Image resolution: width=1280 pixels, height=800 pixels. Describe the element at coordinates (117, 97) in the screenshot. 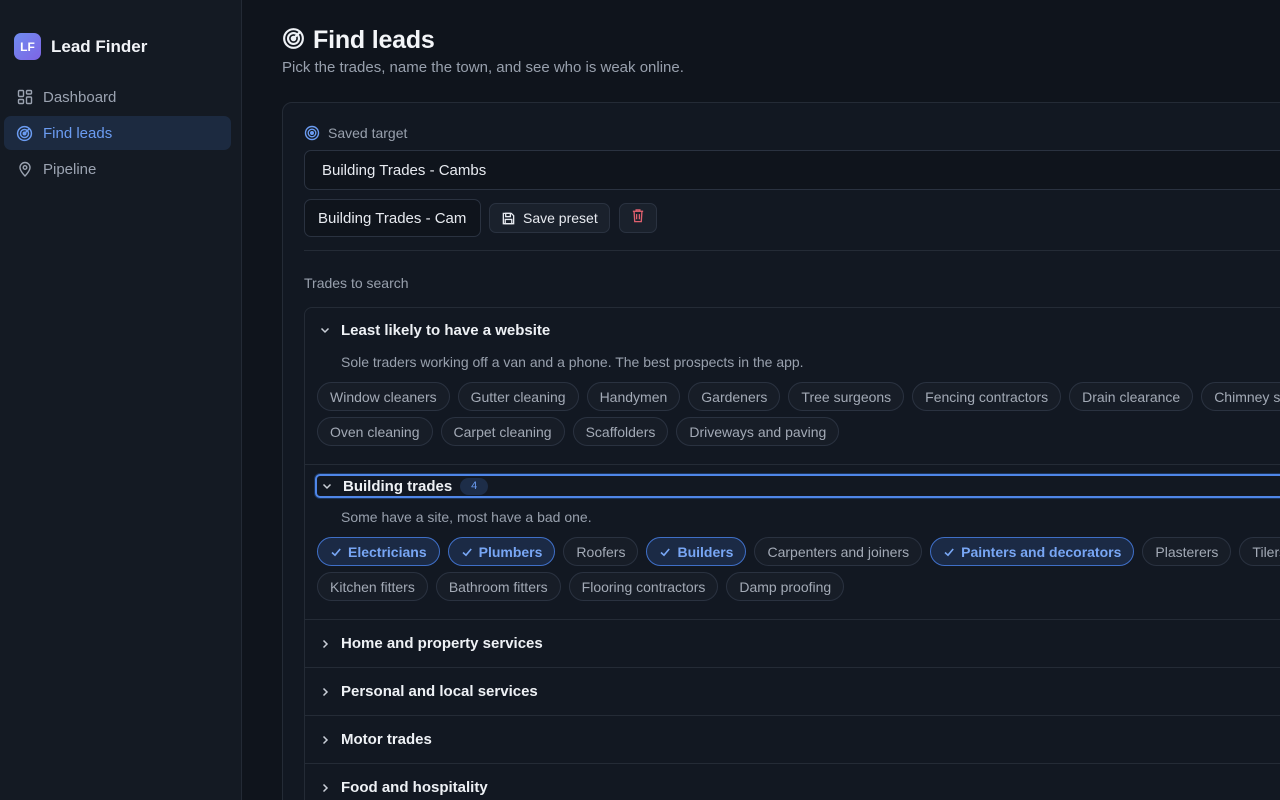

I see `sidebar-item-dashboard: Dashboard` at that location.